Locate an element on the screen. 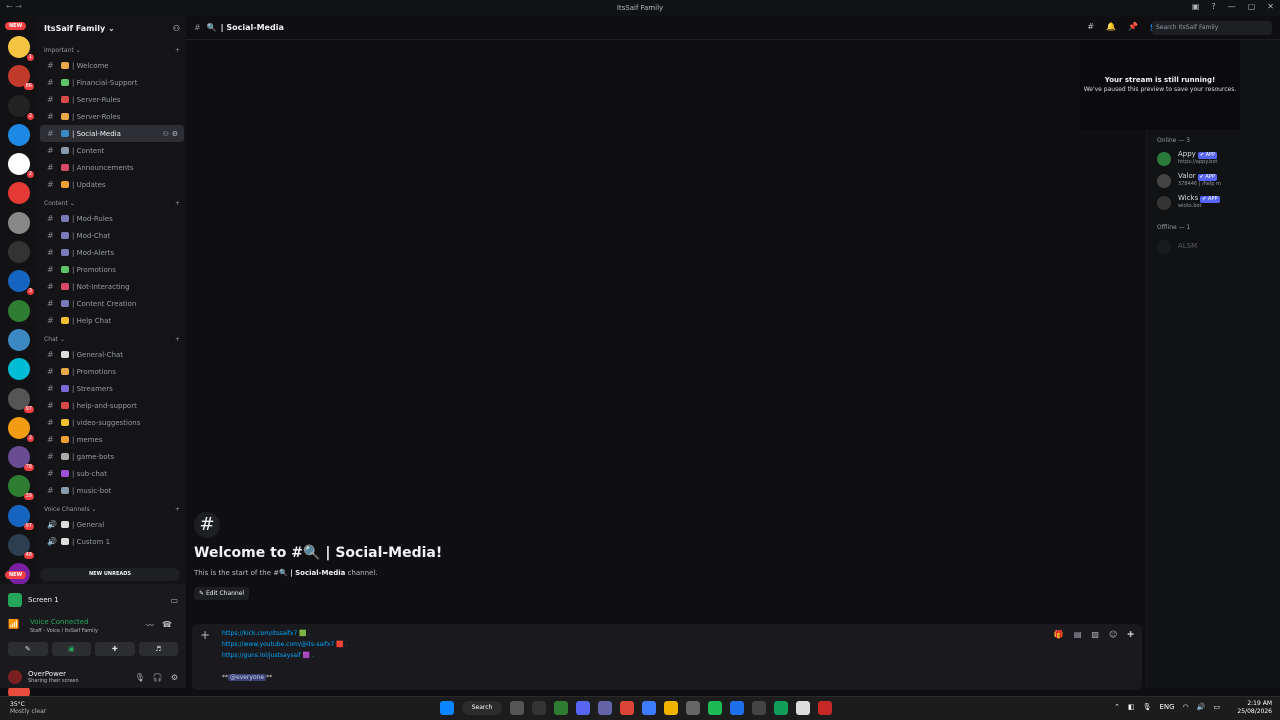 The width and height of the screenshot is (1280, 720). channel-item: # | music-bot is located at coordinates (112, 490).